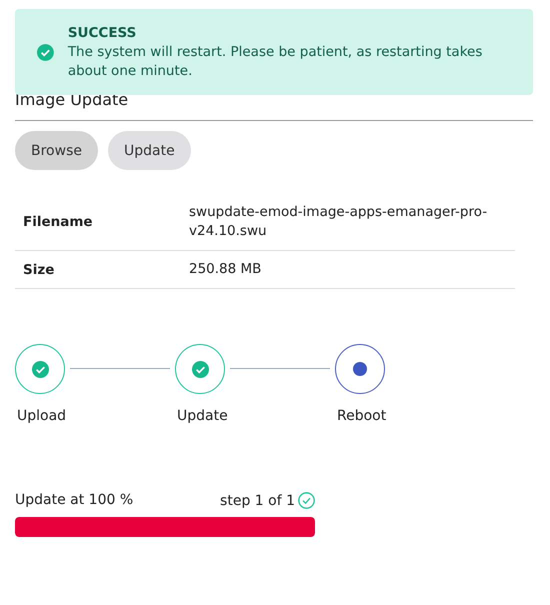 Image resolution: width=550 pixels, height=605 pixels. Describe the element at coordinates (56, 150) in the screenshot. I see `browse-button: Browse` at that location.